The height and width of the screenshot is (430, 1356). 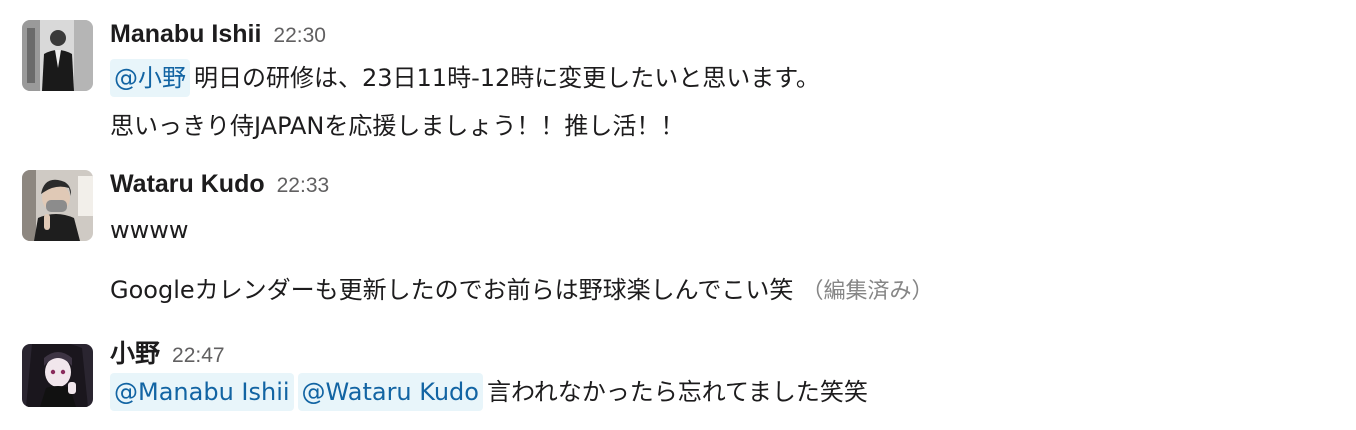 I want to click on timestamp: 22:47, so click(x=198, y=356).